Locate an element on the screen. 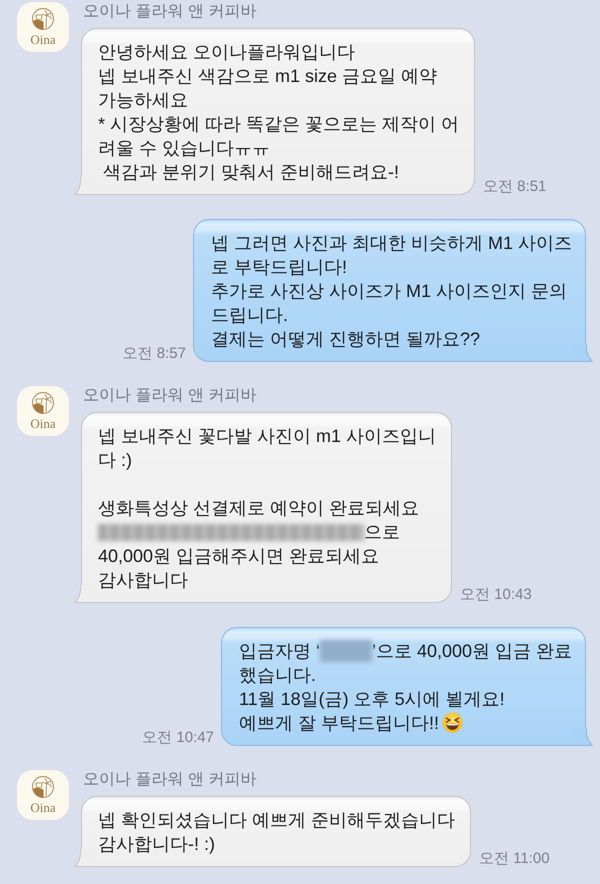  message-text: 했습니다. 11월 18일(금) 오후 5시에 뵐게요! is located at coordinates (371, 687).